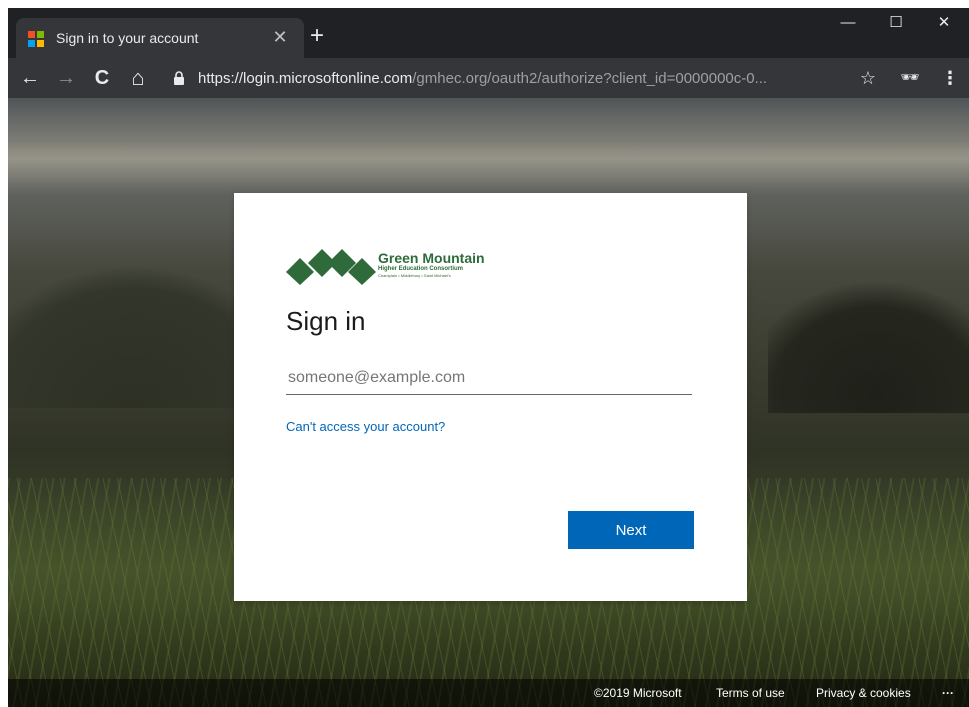  Describe the element at coordinates (631, 530) in the screenshot. I see `next-button: Next` at that location.